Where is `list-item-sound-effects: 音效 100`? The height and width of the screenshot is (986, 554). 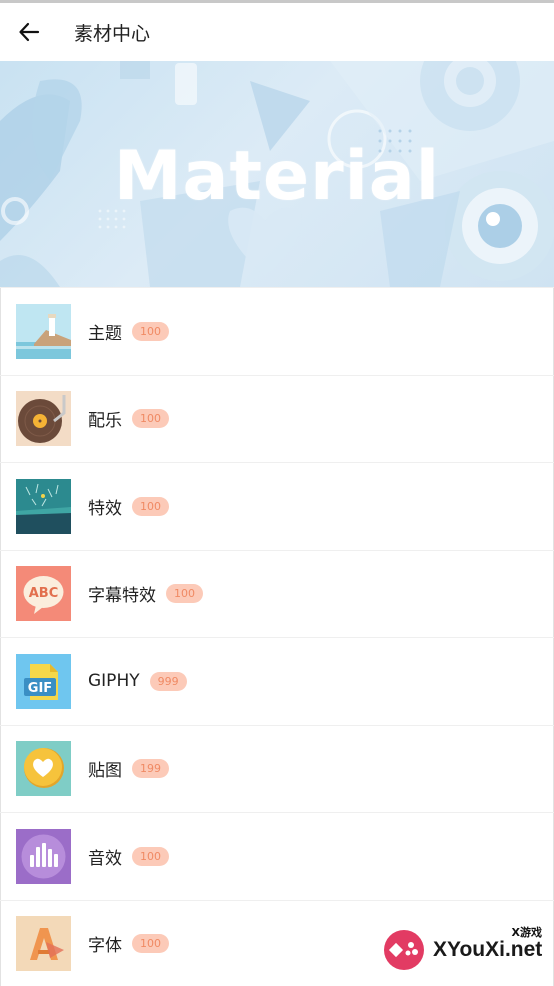
list-item-sound-effects: 音效 100 is located at coordinates (277, 856).